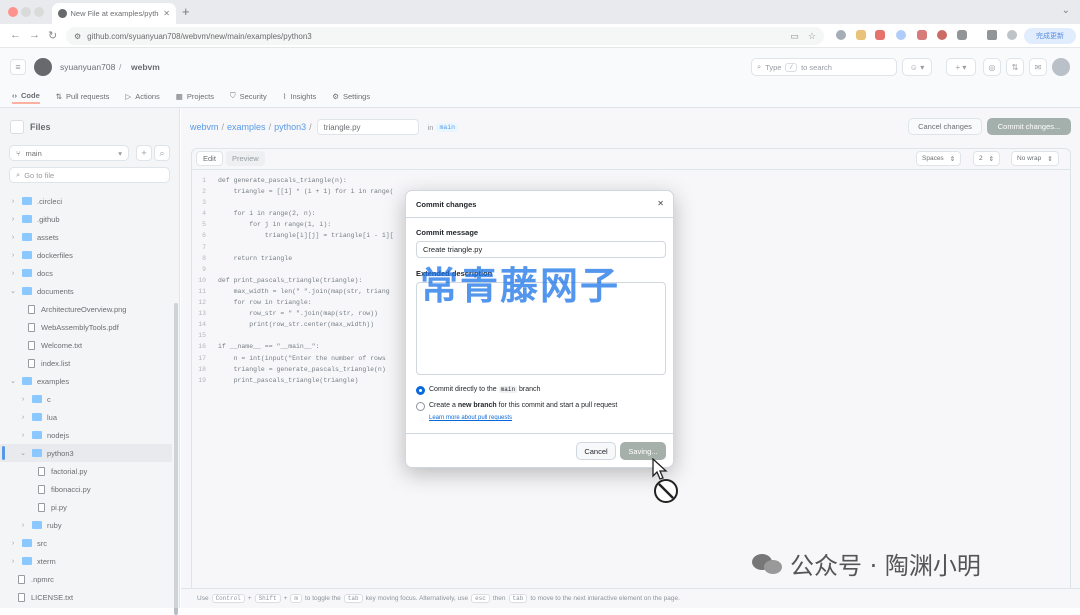 This screenshot has width=1080, height=615. Describe the element at coordinates (69, 153) in the screenshot. I see `branch-selector: ⑂ main ▾` at that location.